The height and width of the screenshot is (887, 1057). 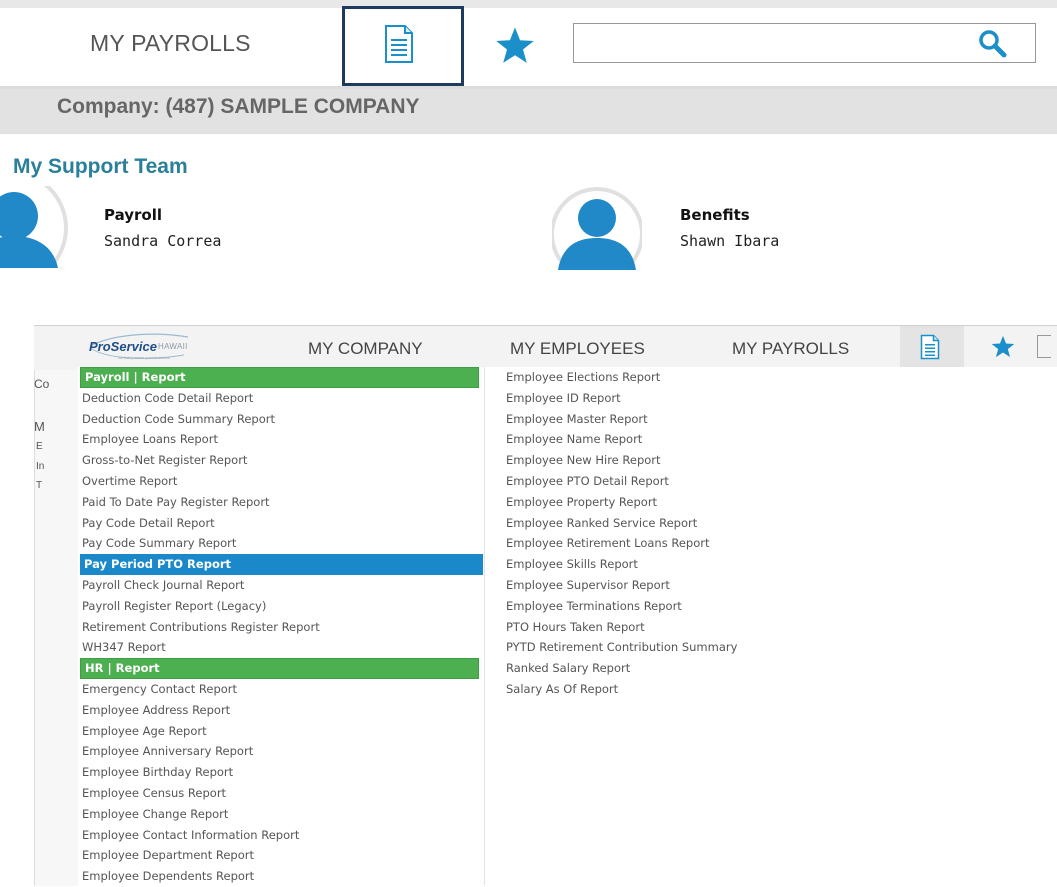 I want to click on report-item-employee-anniversary-report: Employee Anniversary Report, so click(x=282, y=751).